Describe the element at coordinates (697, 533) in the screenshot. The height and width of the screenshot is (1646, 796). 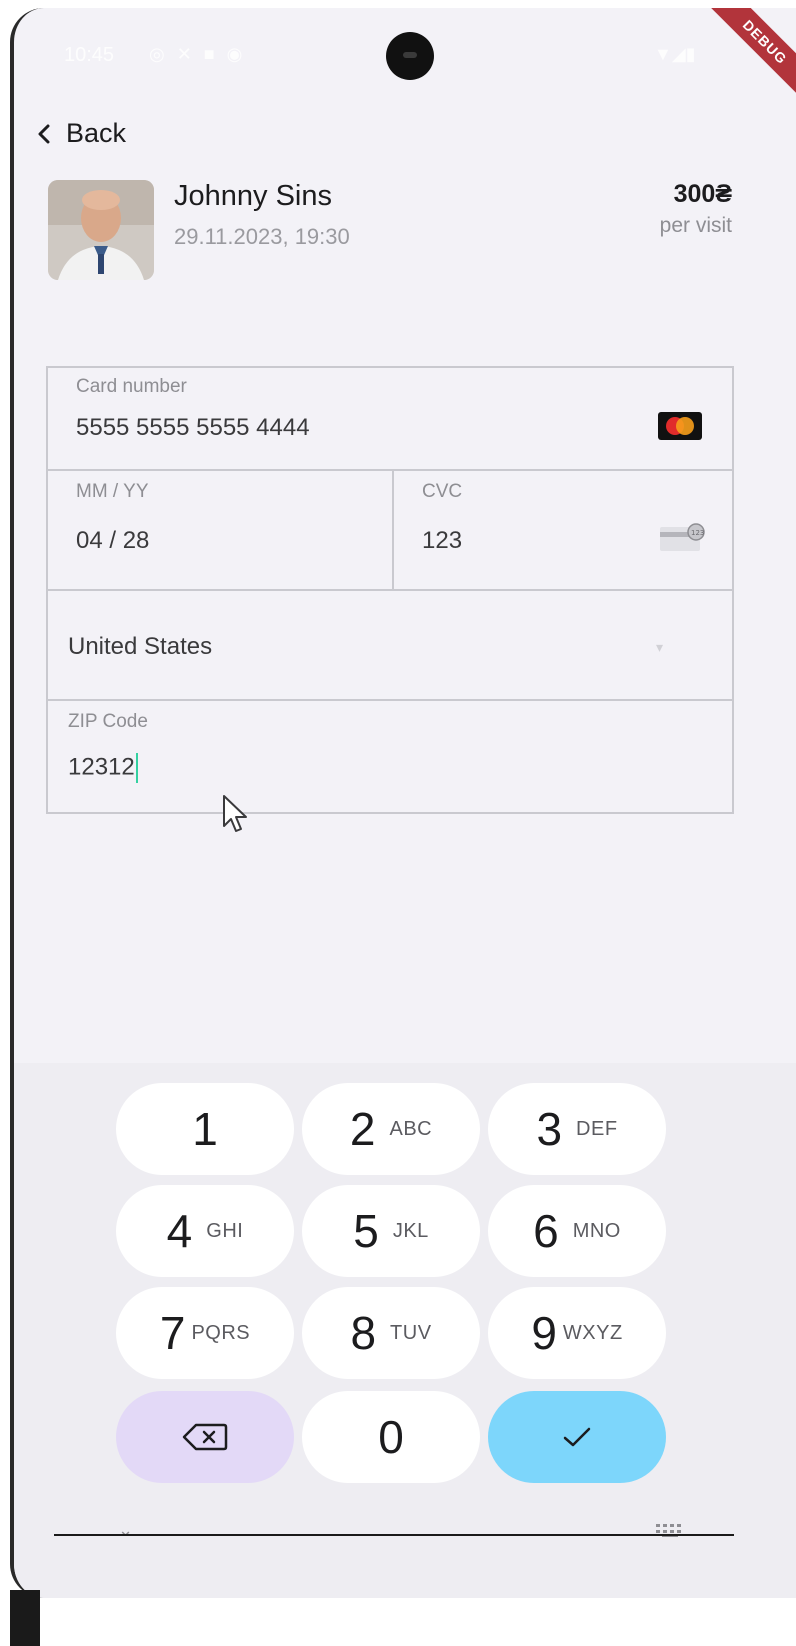
I see `svg-text: 123` at that location.